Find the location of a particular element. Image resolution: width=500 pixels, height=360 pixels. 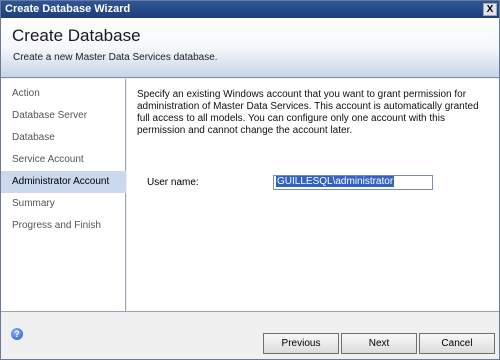

previous-label: Previous is located at coordinates (301, 343).